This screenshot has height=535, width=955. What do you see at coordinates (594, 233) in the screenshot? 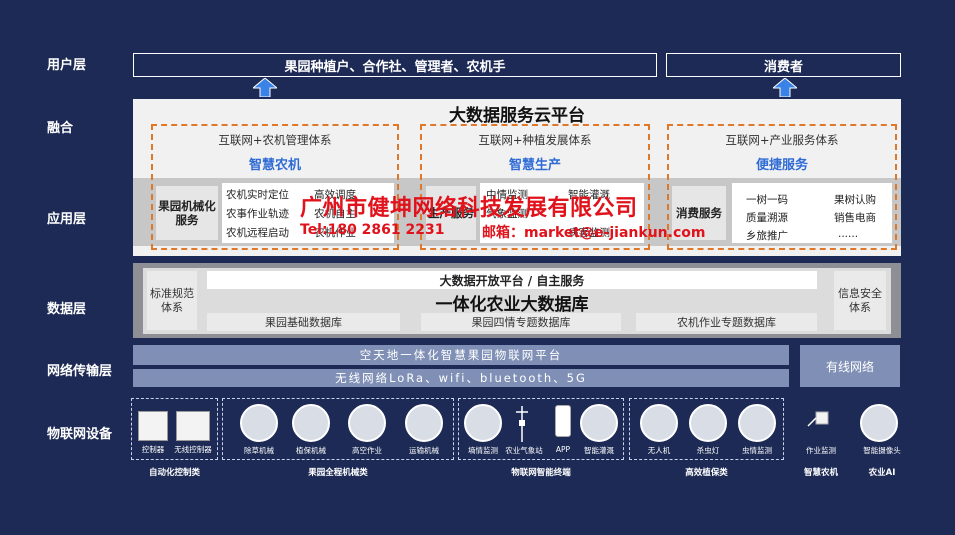
I see `watermark-mail: 邮箱：market@e-jiankun.com` at bounding box center [594, 233].